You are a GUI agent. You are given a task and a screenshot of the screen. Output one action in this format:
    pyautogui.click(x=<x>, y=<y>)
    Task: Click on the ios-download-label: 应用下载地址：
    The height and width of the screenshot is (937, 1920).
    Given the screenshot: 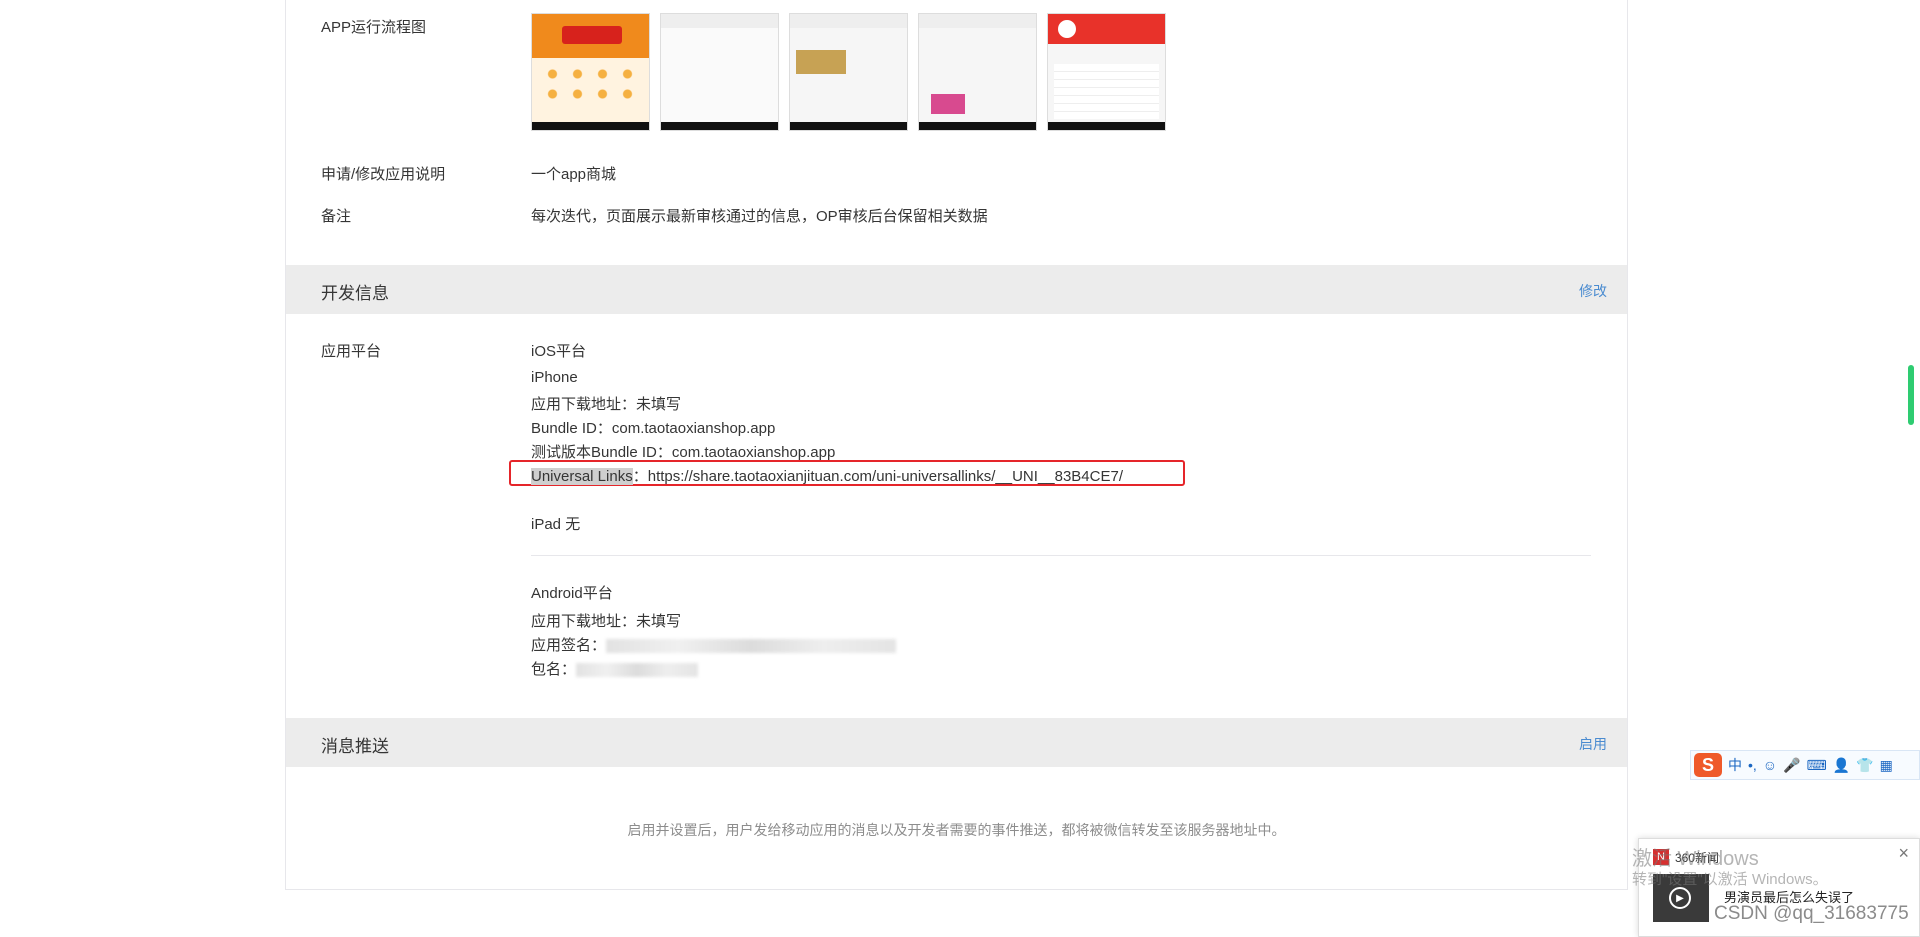 What is the action you would take?
    pyautogui.click(x=584, y=404)
    